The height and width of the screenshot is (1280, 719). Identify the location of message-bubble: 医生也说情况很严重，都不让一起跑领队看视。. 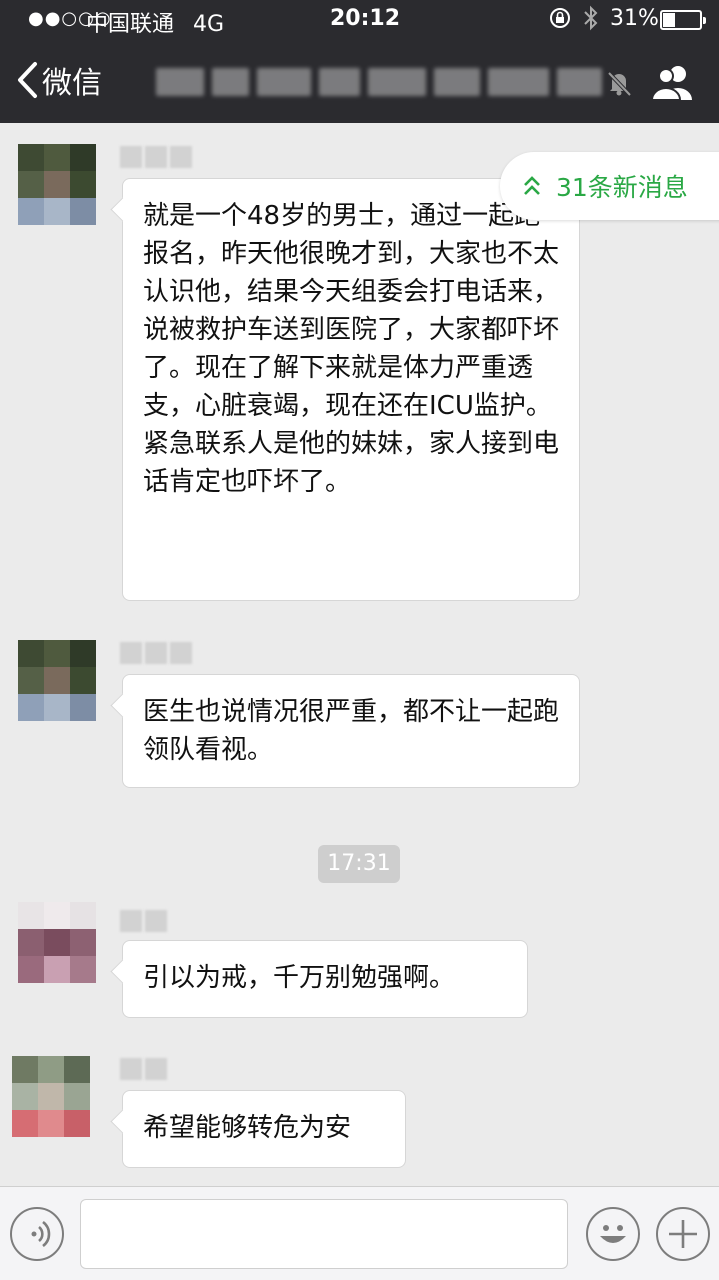
(351, 731).